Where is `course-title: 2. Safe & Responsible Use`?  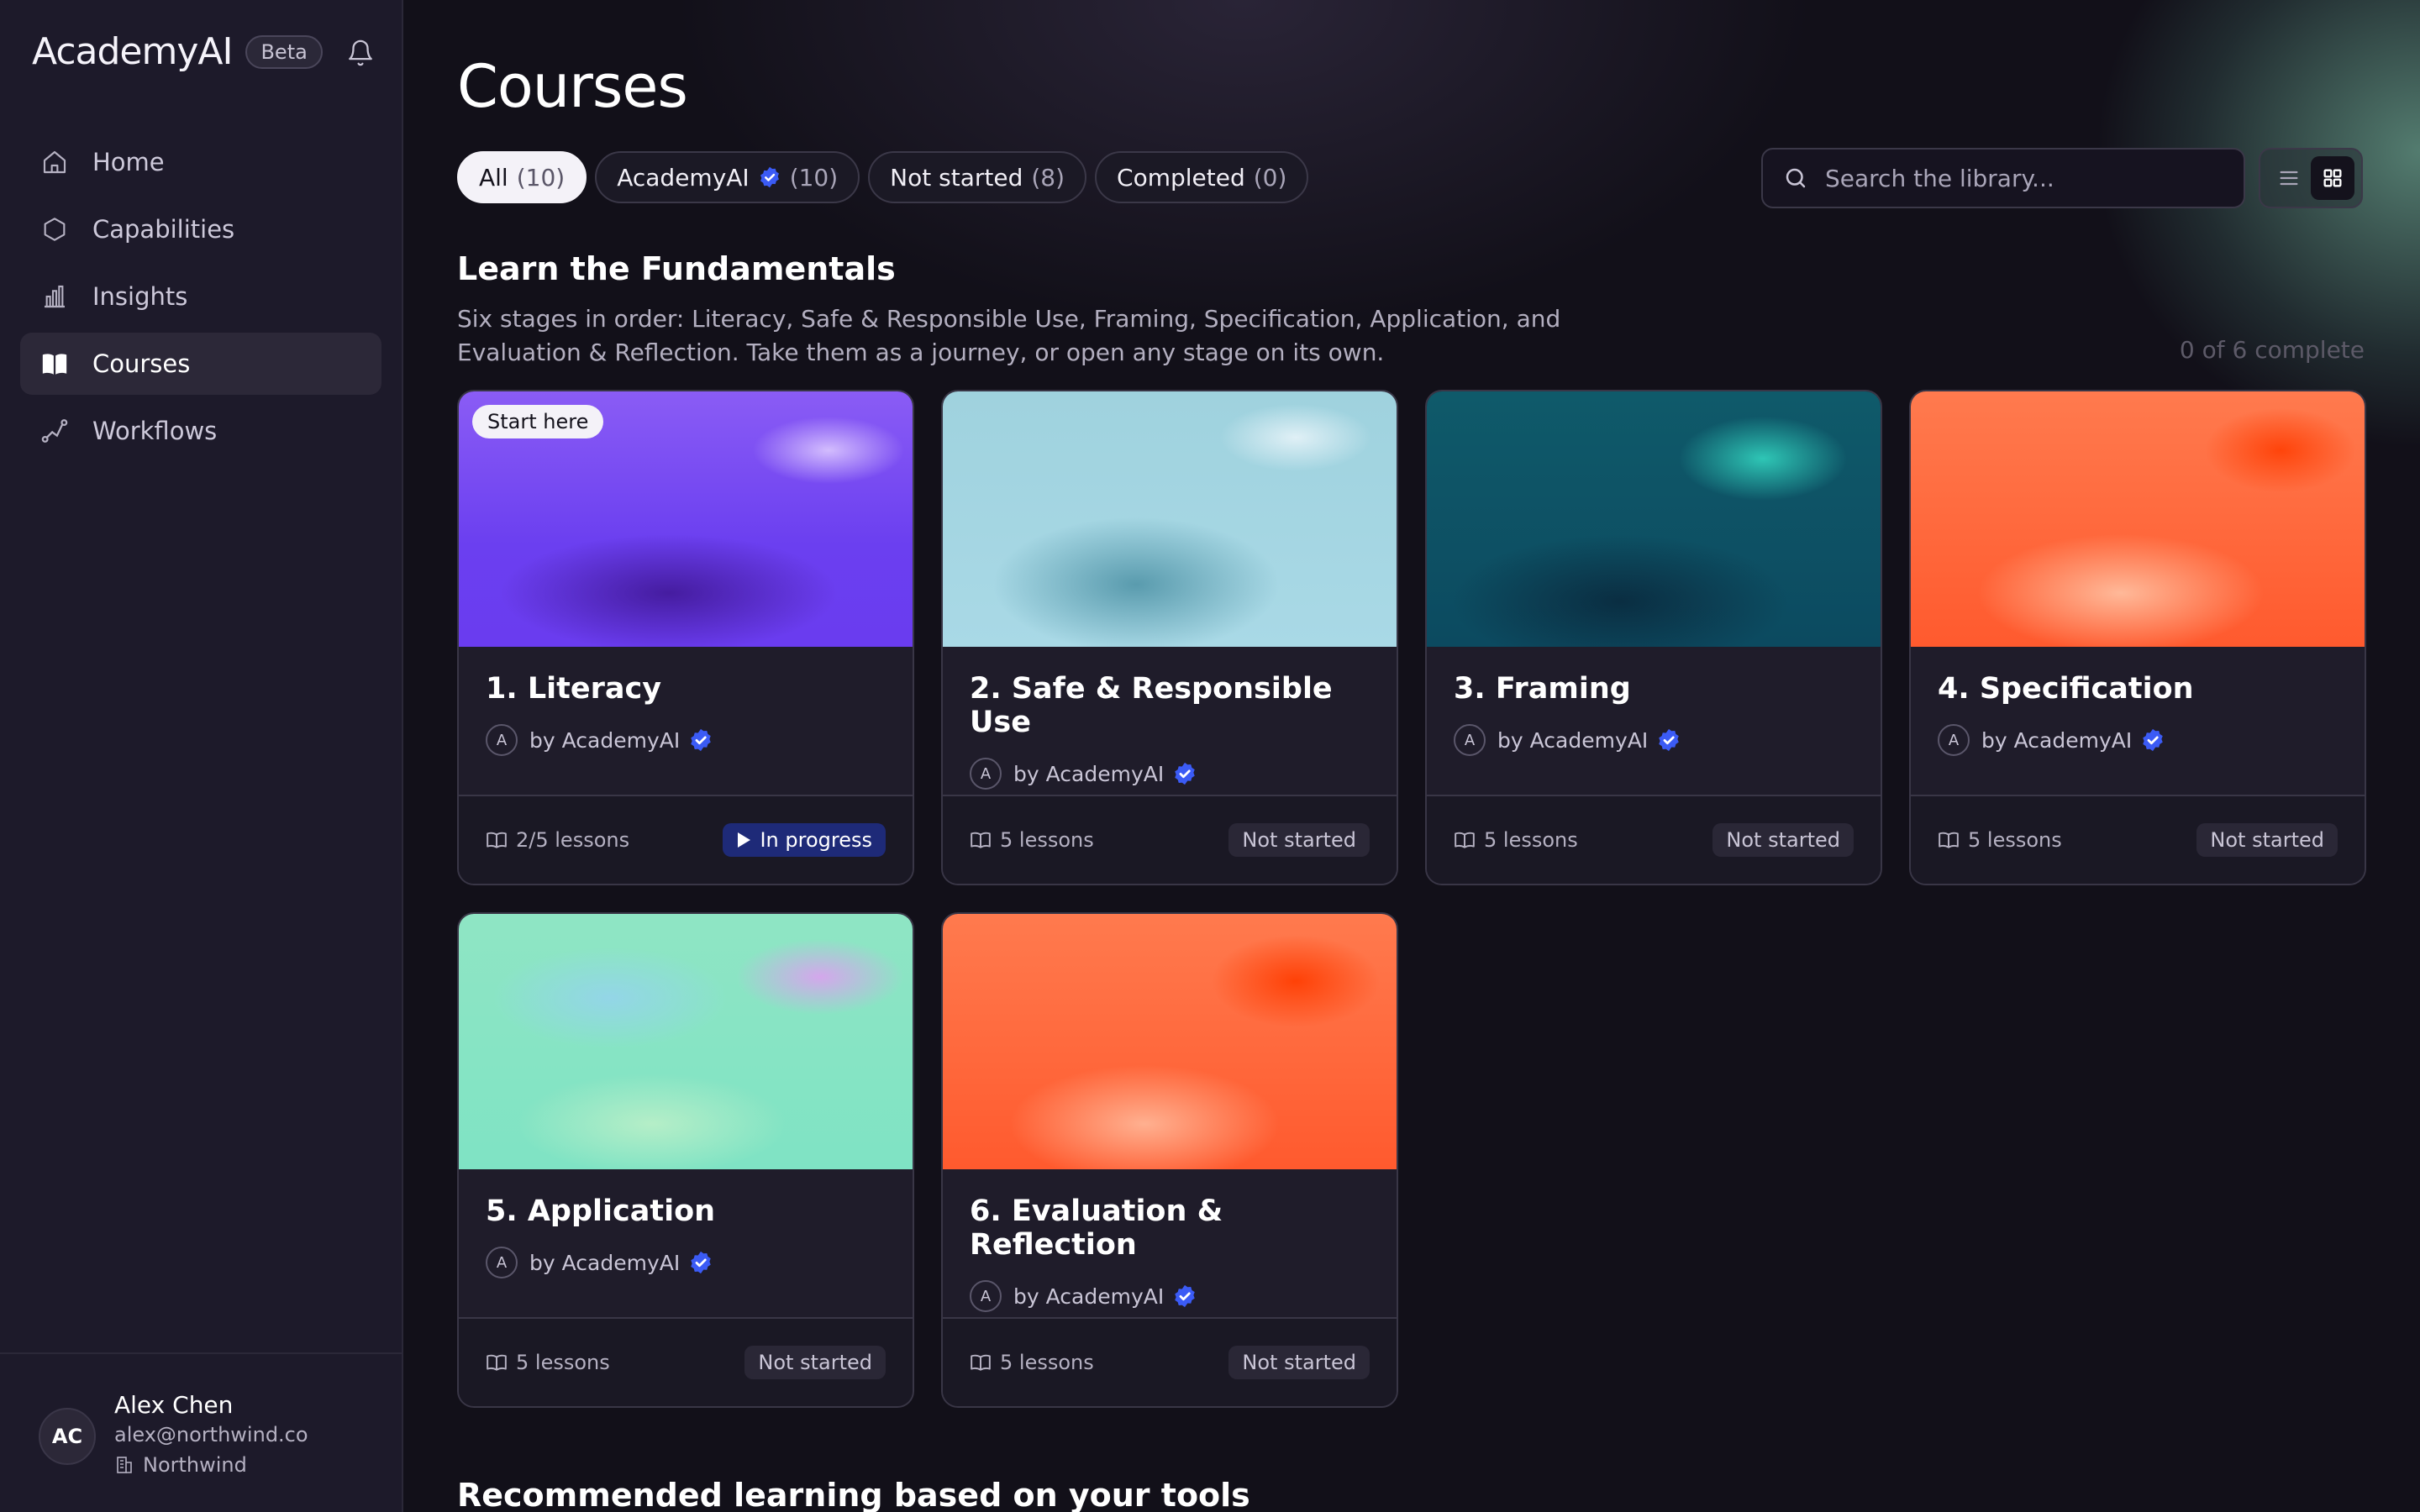
course-title: 2. Safe & Responsible Use is located at coordinates (1151, 705).